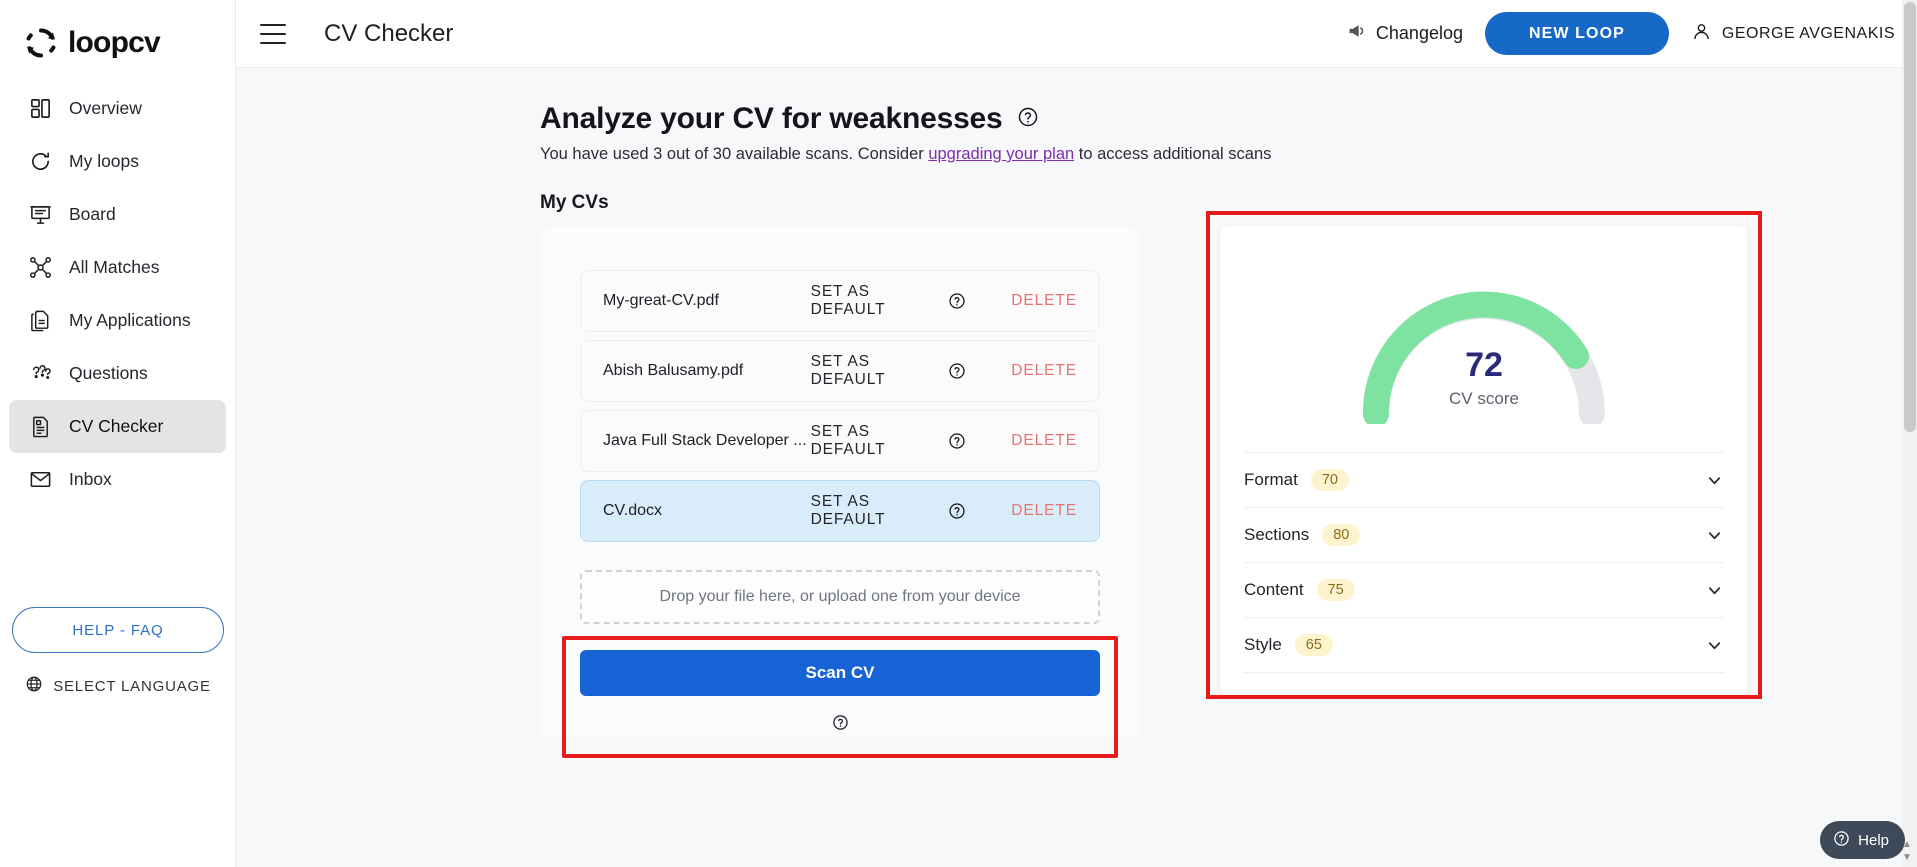 Image resolution: width=1917 pixels, height=867 pixels. What do you see at coordinates (132, 686) in the screenshot?
I see `select-language-label: SELECT LANGUAGE` at bounding box center [132, 686].